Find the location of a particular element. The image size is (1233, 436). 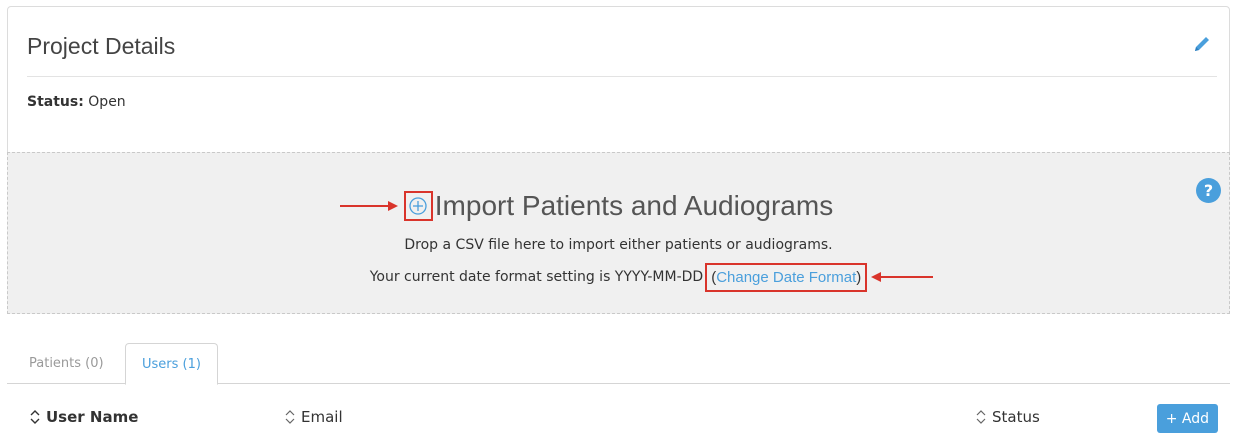

status-row: Status: Open is located at coordinates (76, 102).